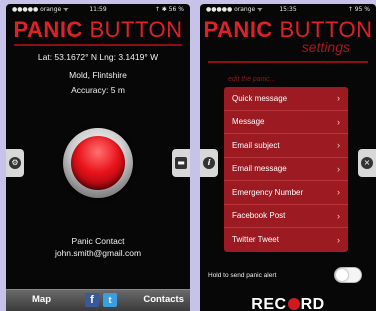 The image size is (376, 311). I want to click on message-tab: ▬, so click(181, 163).